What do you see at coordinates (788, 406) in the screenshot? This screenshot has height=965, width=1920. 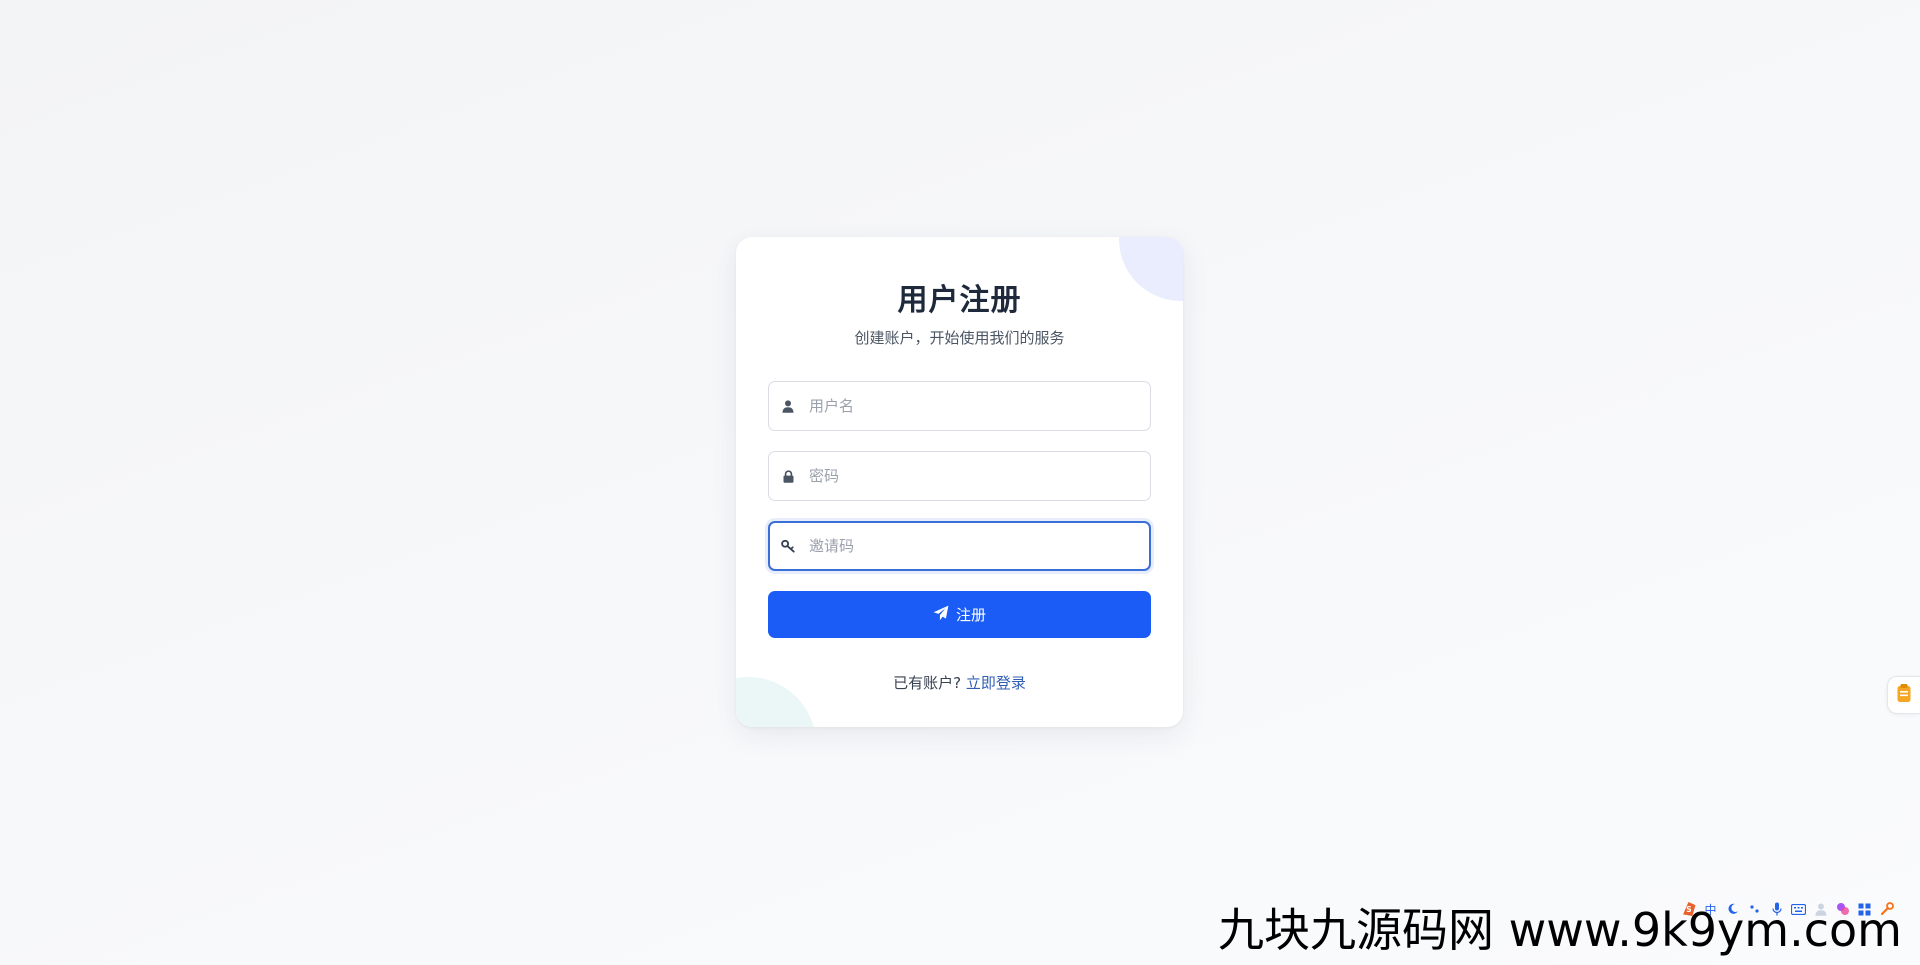 I see `user-icon` at bounding box center [788, 406].